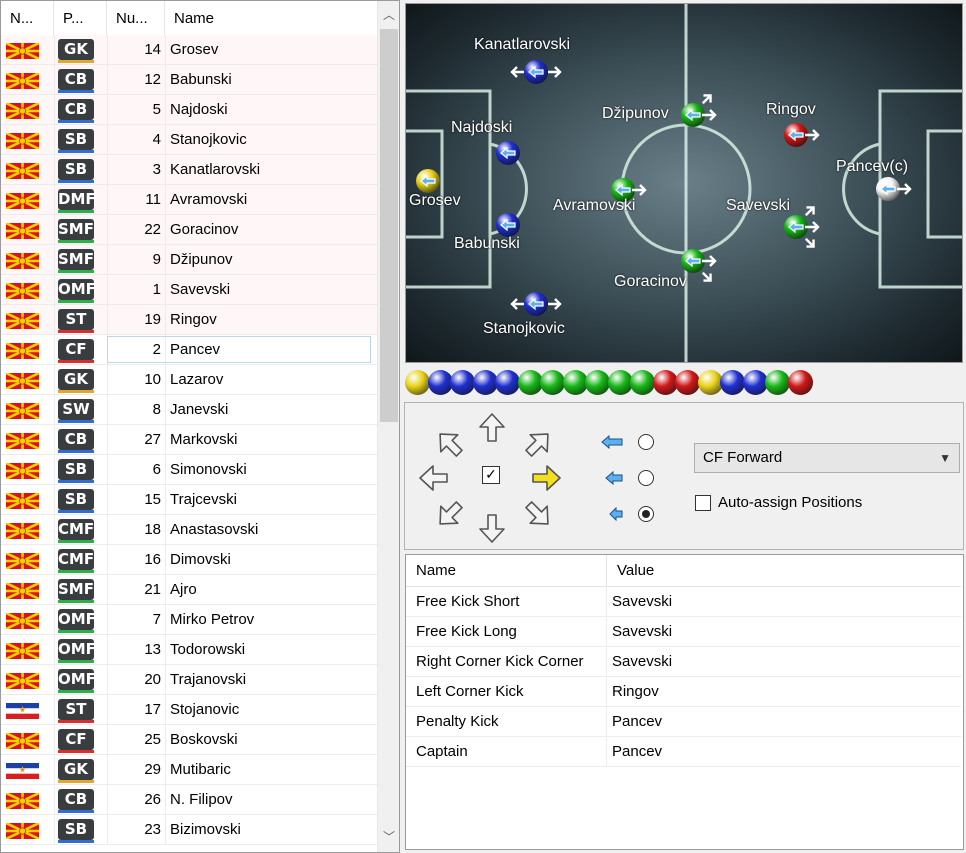  I want to click on position-badge: CMF, so click(76, 561).